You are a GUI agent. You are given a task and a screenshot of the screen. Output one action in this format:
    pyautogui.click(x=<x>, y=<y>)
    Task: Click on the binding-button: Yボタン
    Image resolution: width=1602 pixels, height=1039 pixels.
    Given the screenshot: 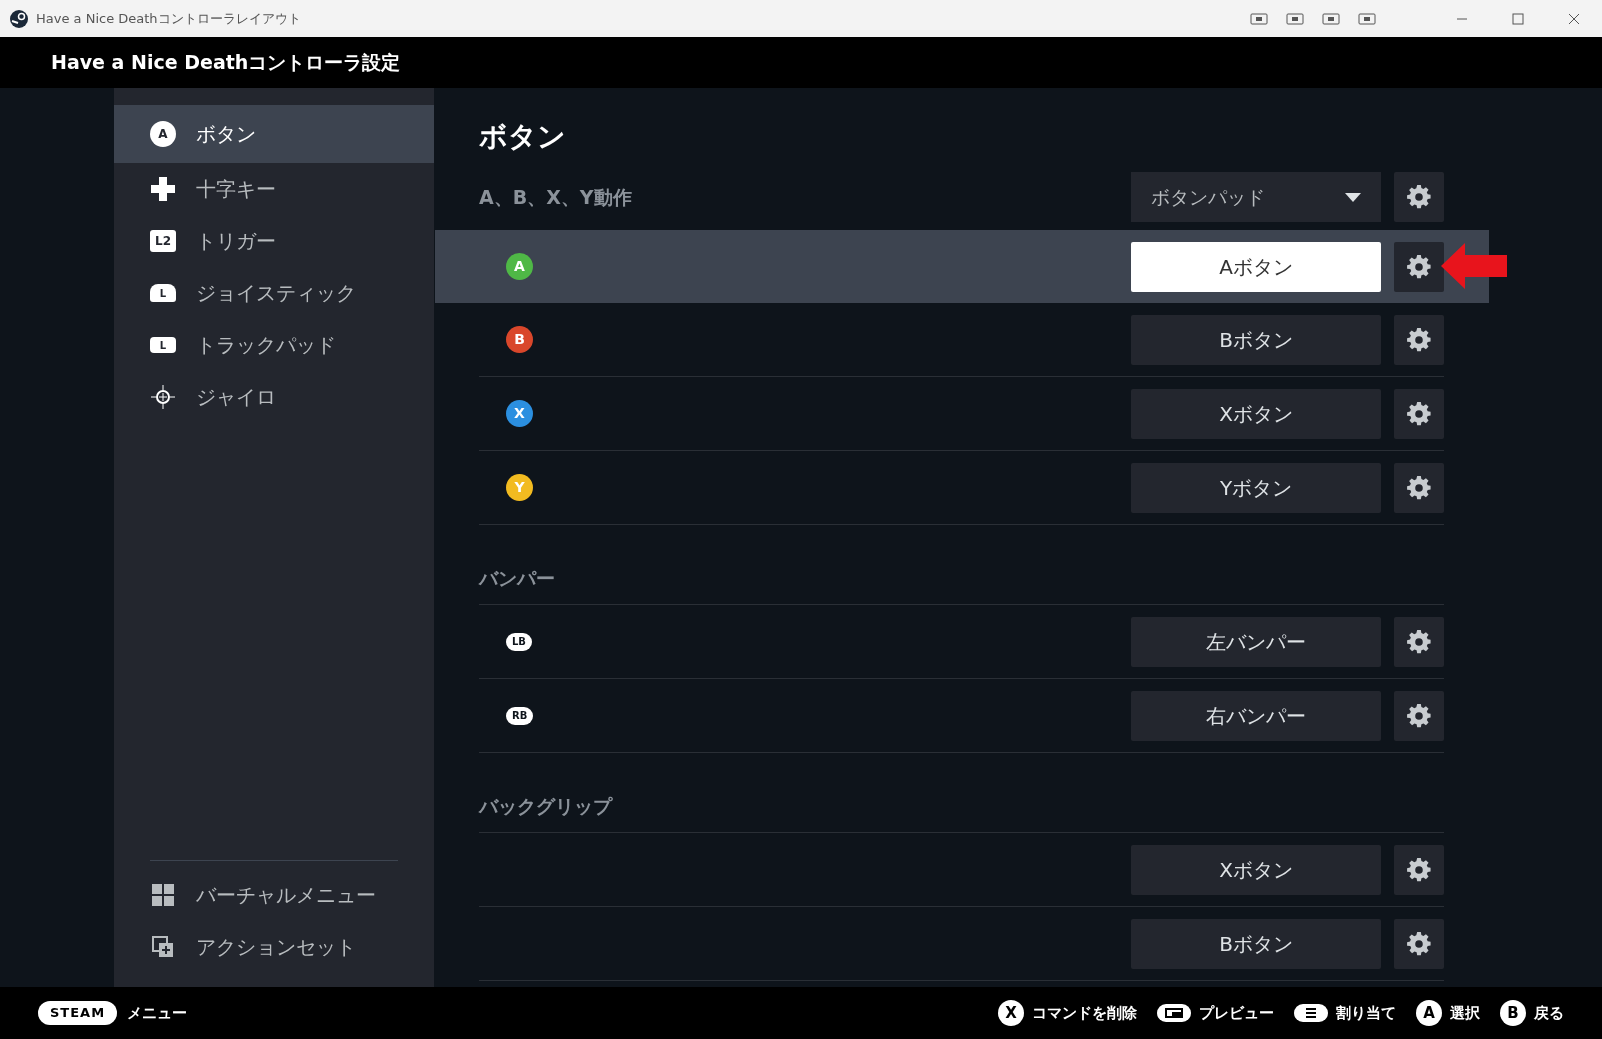 What is the action you would take?
    pyautogui.click(x=1256, y=487)
    